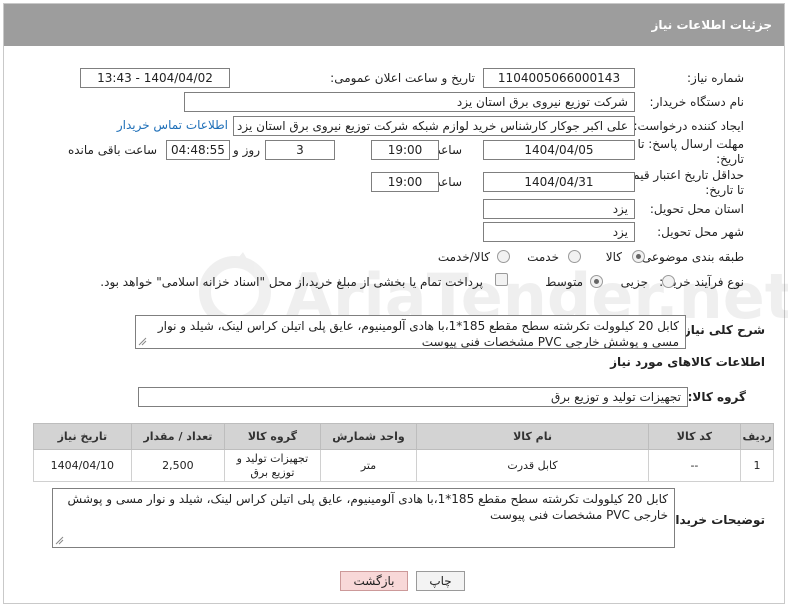 Image resolution: width=788 pixels, height=606 pixels. I want to click on announce-label: تاریخ و ساعت اعلان عمومی:, so click(402, 78).